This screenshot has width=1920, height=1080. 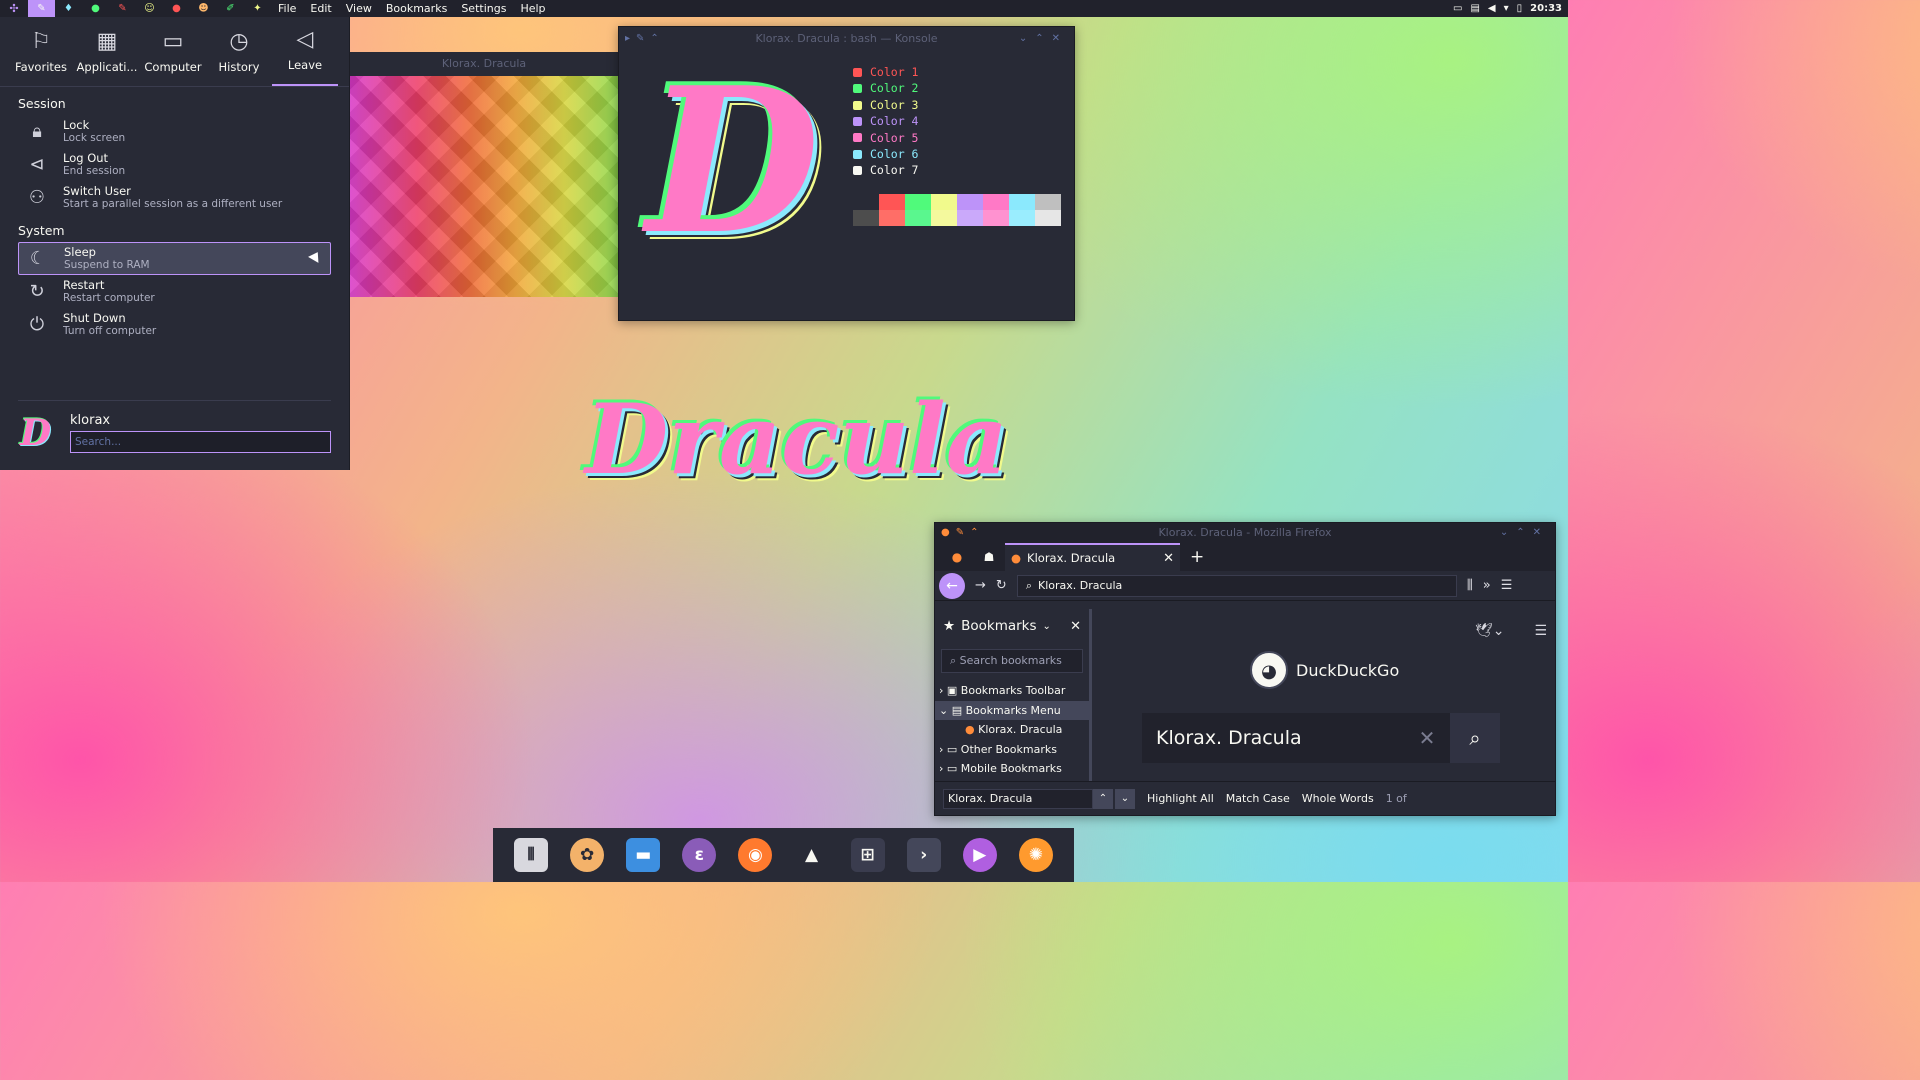 I want to click on media-player-icon: ▶, so click(x=979, y=855).